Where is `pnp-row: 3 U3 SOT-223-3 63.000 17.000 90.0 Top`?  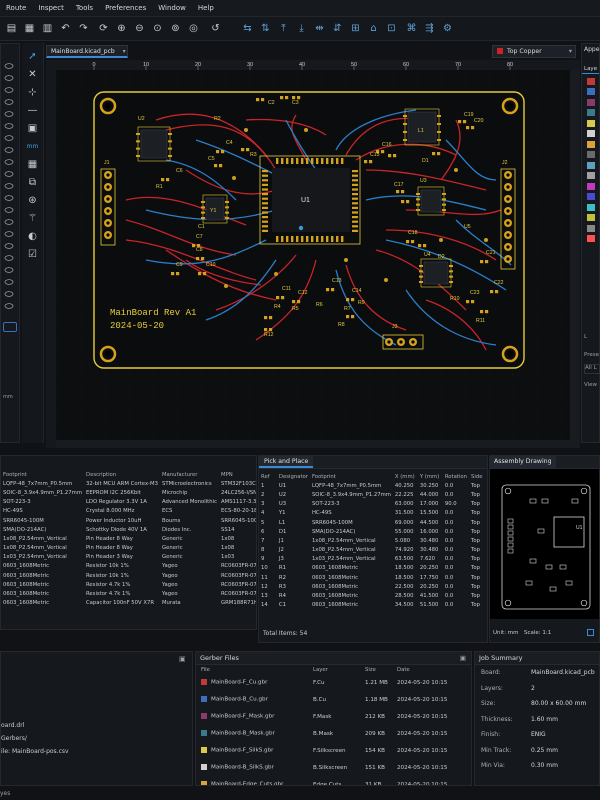 pnp-row: 3 U3 SOT-223-3 63.000 17.000 90.0 Top is located at coordinates (373, 504).